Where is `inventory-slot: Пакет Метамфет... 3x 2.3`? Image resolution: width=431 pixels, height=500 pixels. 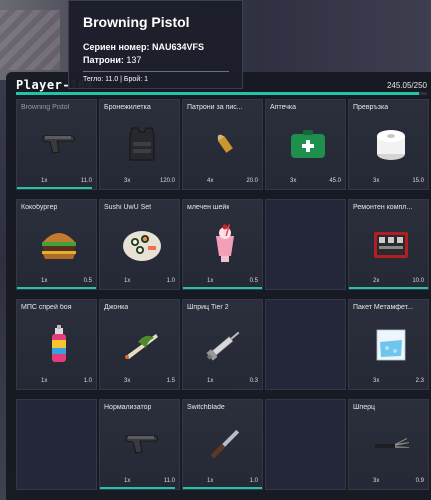 inventory-slot: Пакет Метамфет... 3x 2.3 is located at coordinates (388, 344).